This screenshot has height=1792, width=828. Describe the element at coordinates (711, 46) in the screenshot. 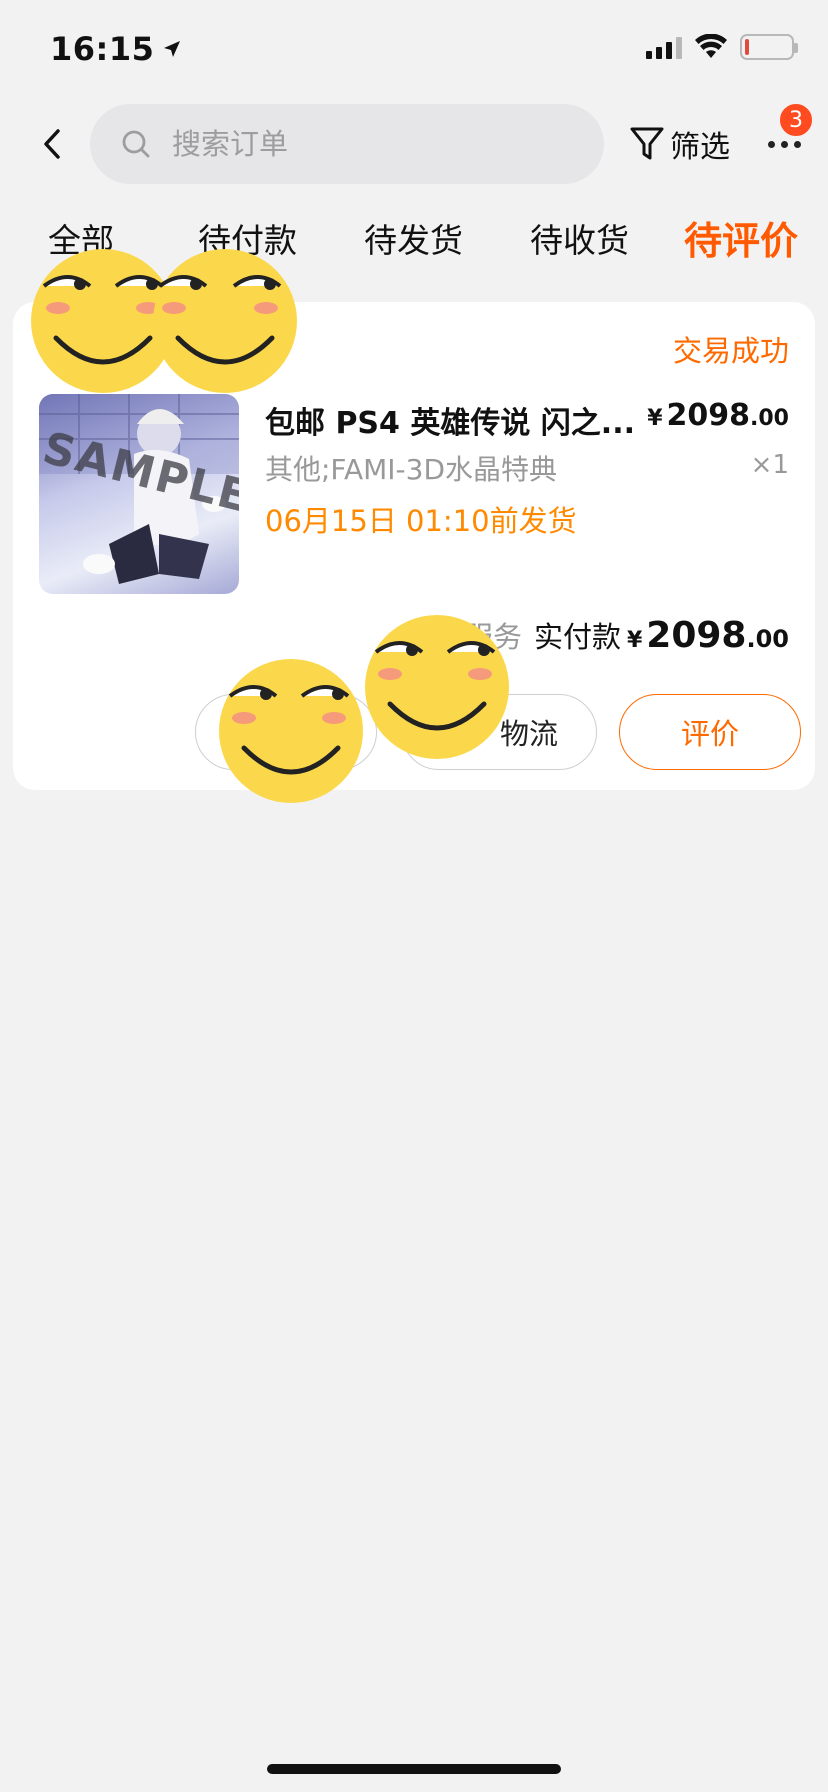

I see `wifi-icon` at that location.